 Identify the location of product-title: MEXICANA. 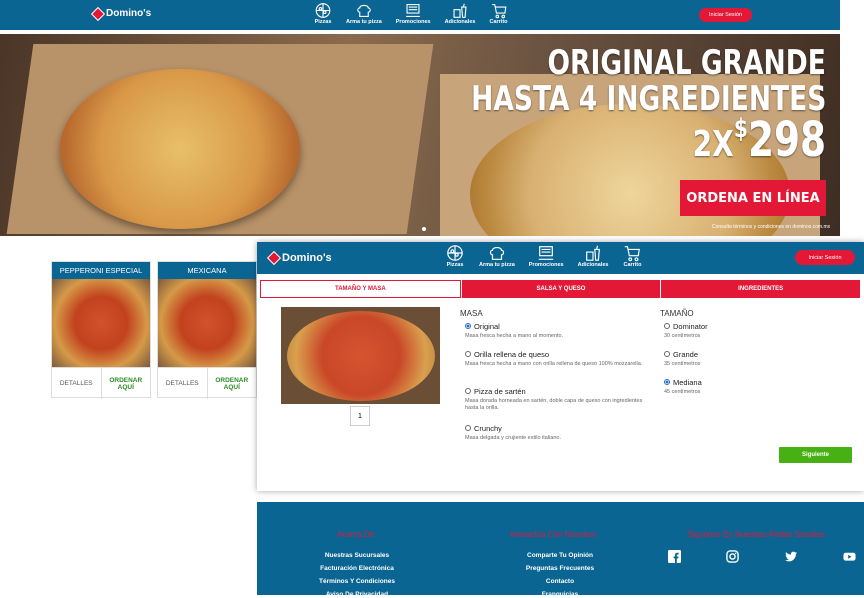
(207, 270).